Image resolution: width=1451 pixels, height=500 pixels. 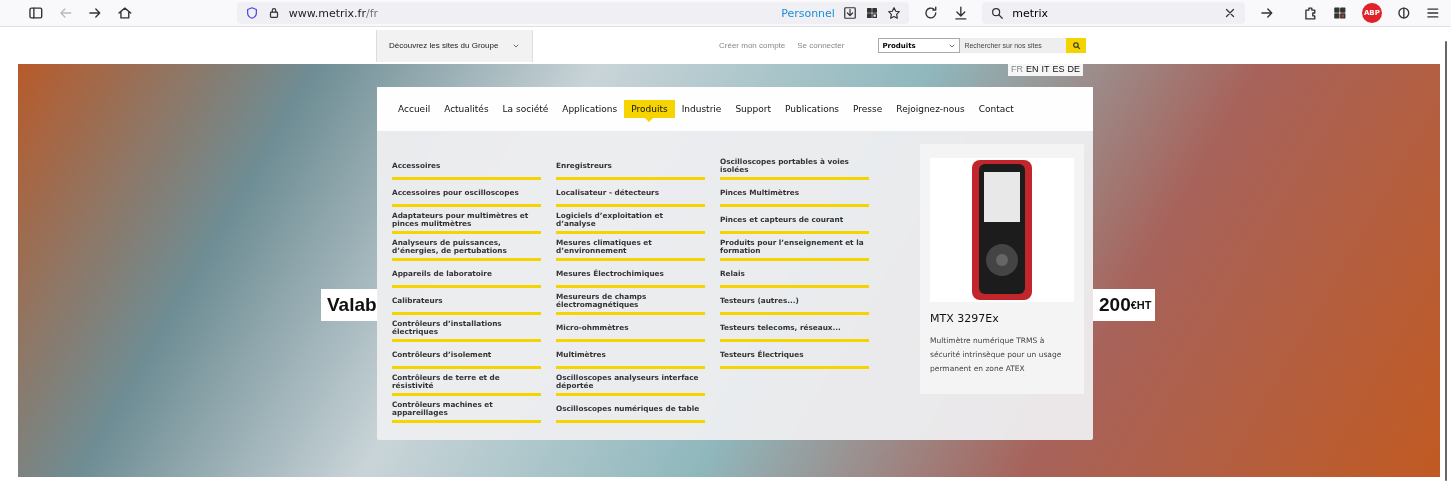 I want to click on language-link: EN, so click(x=1032, y=70).